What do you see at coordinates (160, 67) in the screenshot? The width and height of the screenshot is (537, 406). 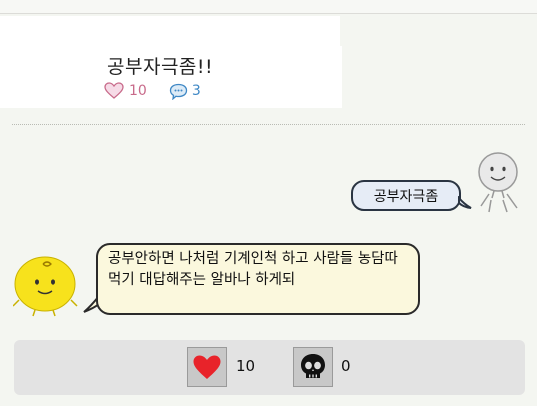 I see `post-title: 공부자극좀!!` at bounding box center [160, 67].